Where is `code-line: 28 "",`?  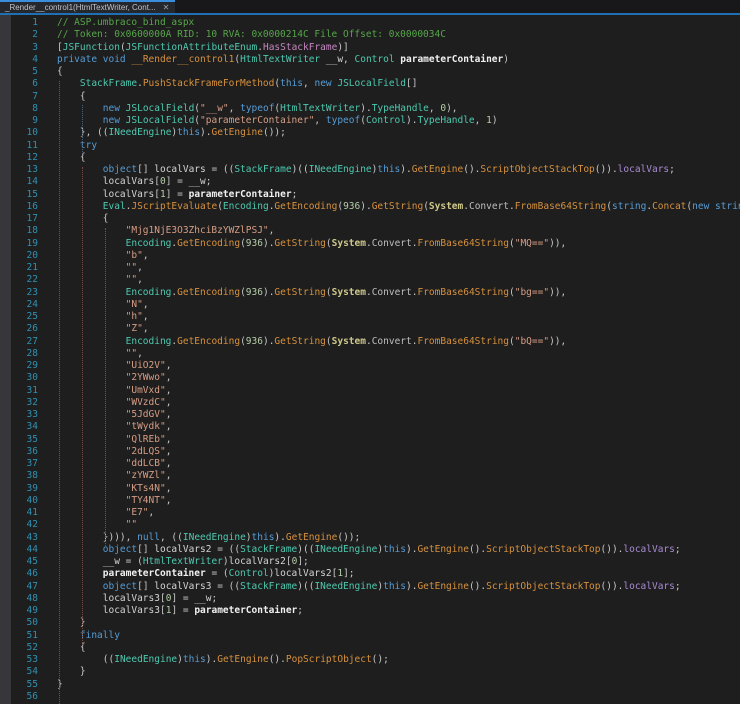 code-line: 28 "", is located at coordinates (370, 354).